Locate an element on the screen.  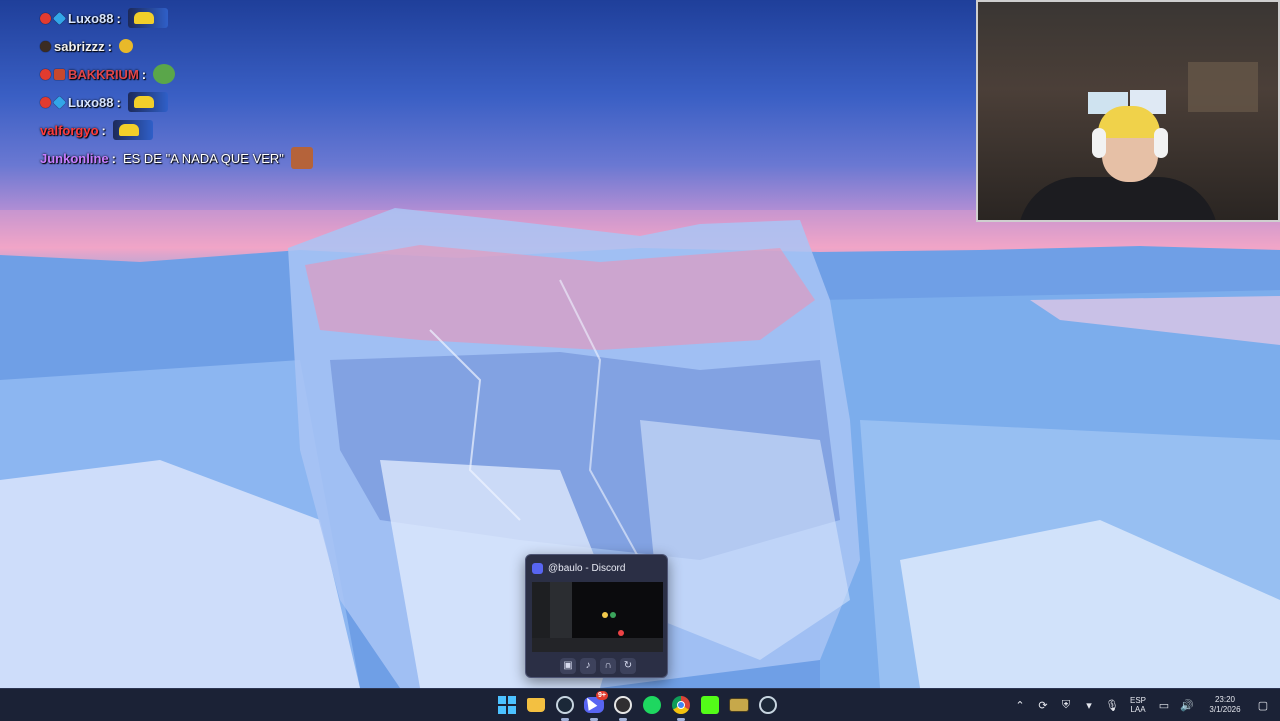
discord-icon is located at coordinates (537, 568).